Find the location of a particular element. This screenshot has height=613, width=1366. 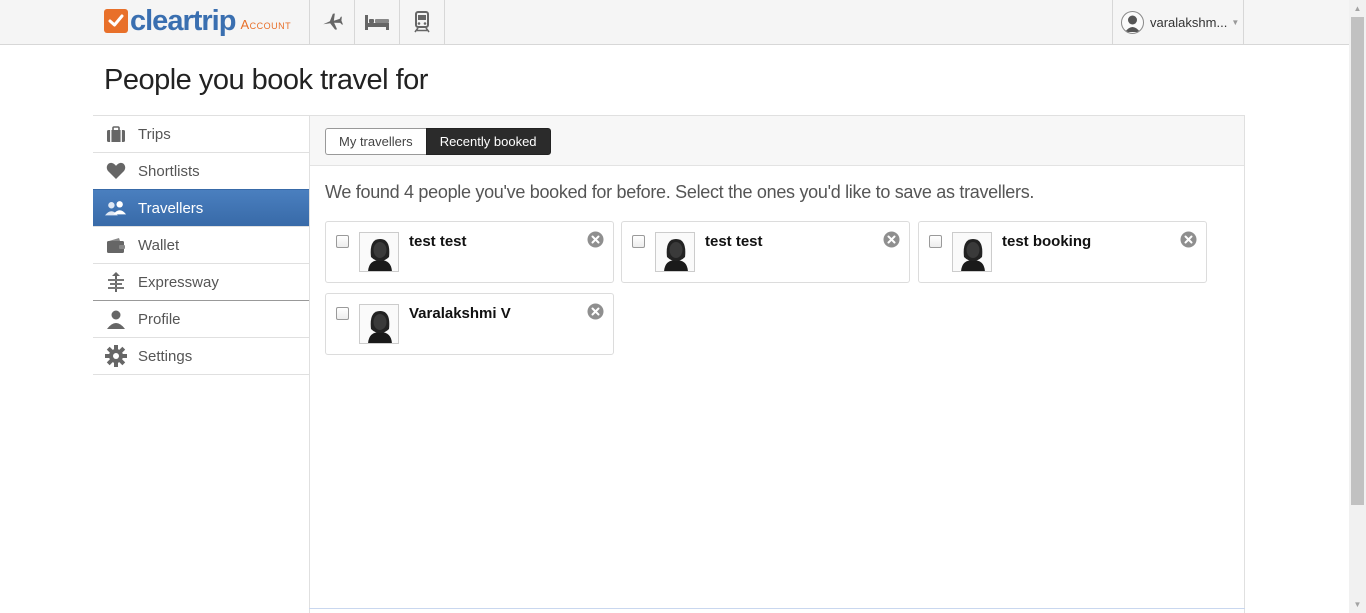

person-icon is located at coordinates (116, 319).